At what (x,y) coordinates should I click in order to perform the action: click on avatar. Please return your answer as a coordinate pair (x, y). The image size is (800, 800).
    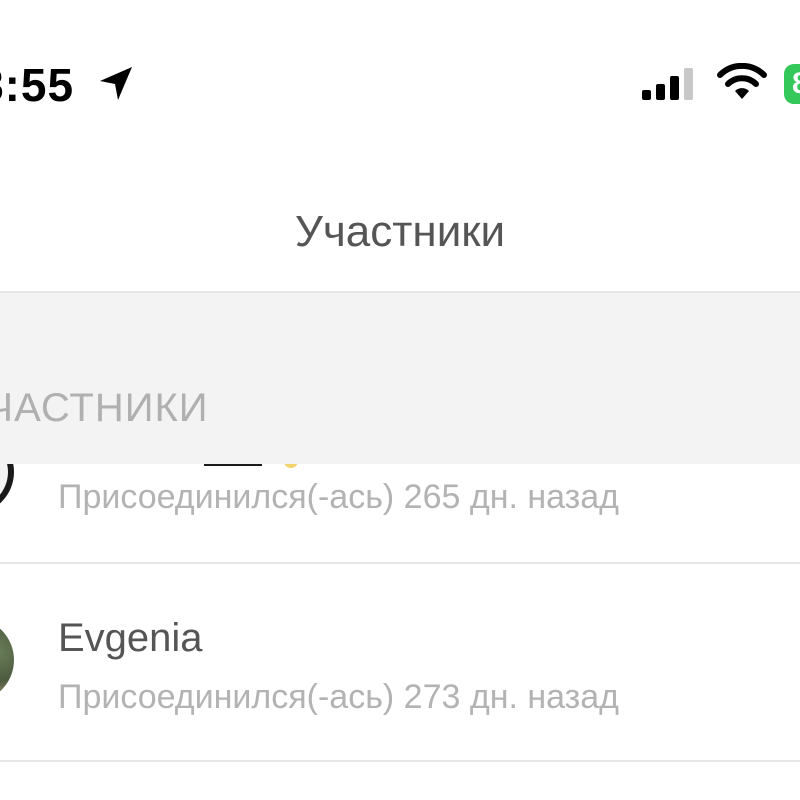
    Looking at the image, I should click on (7, 660).